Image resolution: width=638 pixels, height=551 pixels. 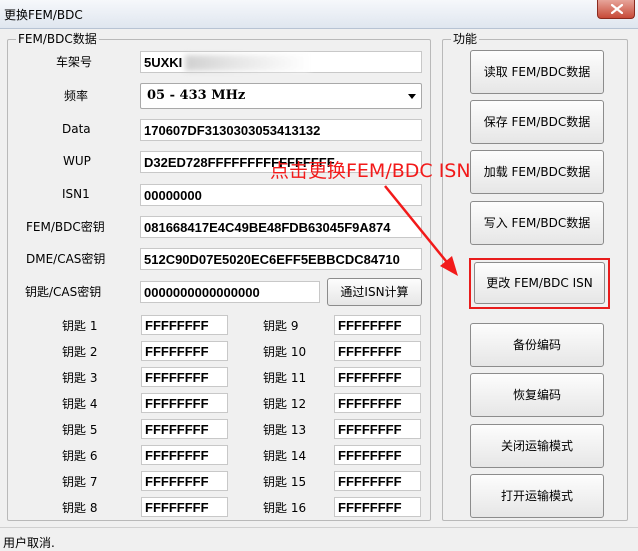 I want to click on status-bar: 用户取消., so click(x=319, y=539).